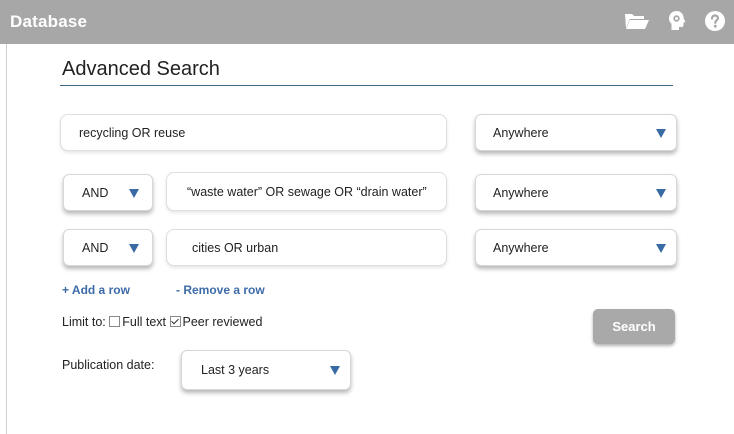 The image size is (734, 434). I want to click on search-input-row-2: “waste water” OR sewage OR “drain water”, so click(306, 191).